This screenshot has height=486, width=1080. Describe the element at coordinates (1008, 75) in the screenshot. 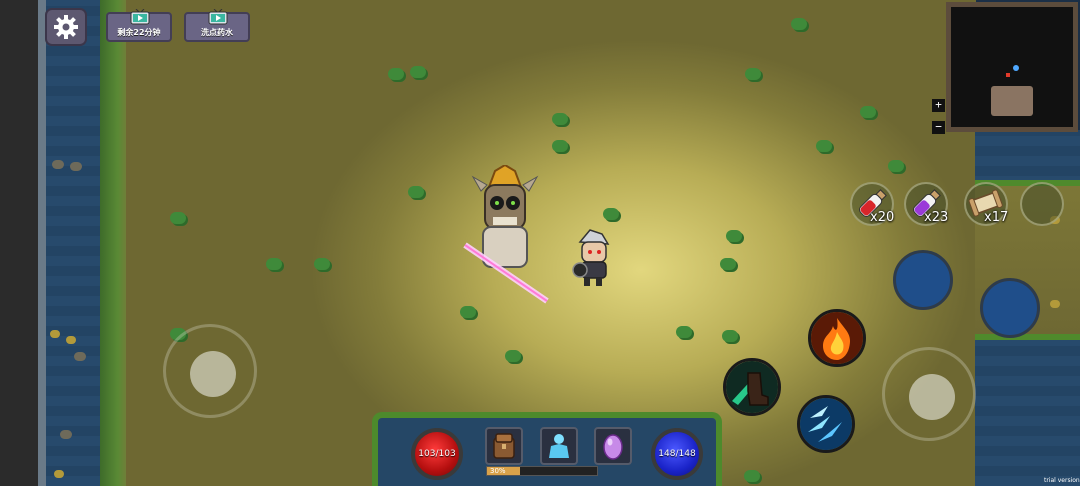

I see `minimap-enemy-marker` at that location.